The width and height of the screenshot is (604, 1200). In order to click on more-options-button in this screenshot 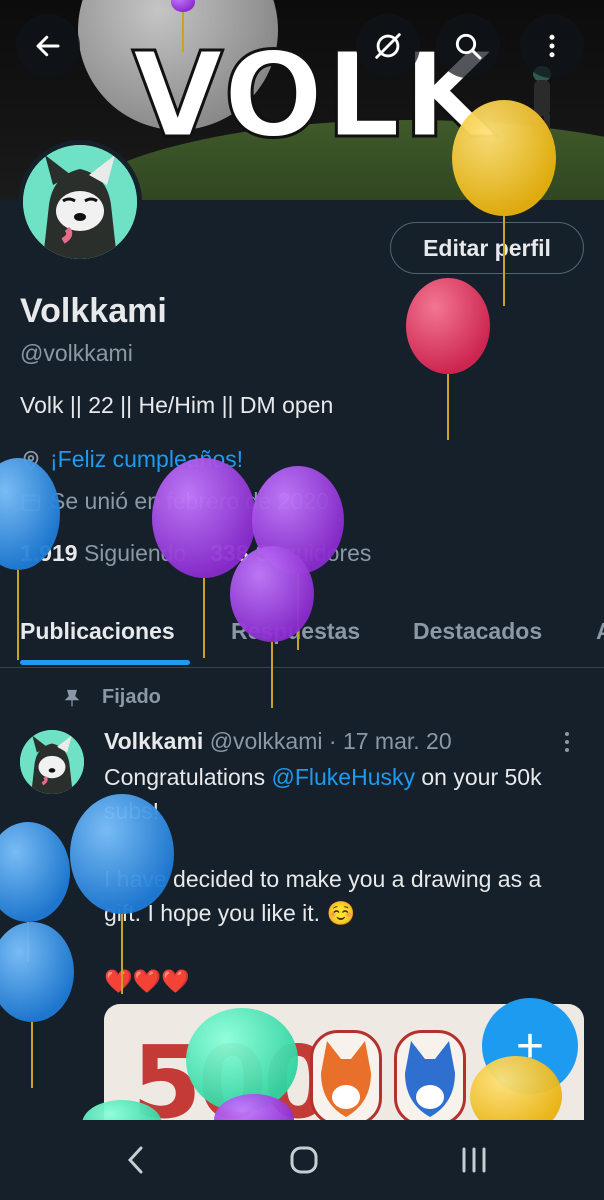, I will do `click(552, 46)`.